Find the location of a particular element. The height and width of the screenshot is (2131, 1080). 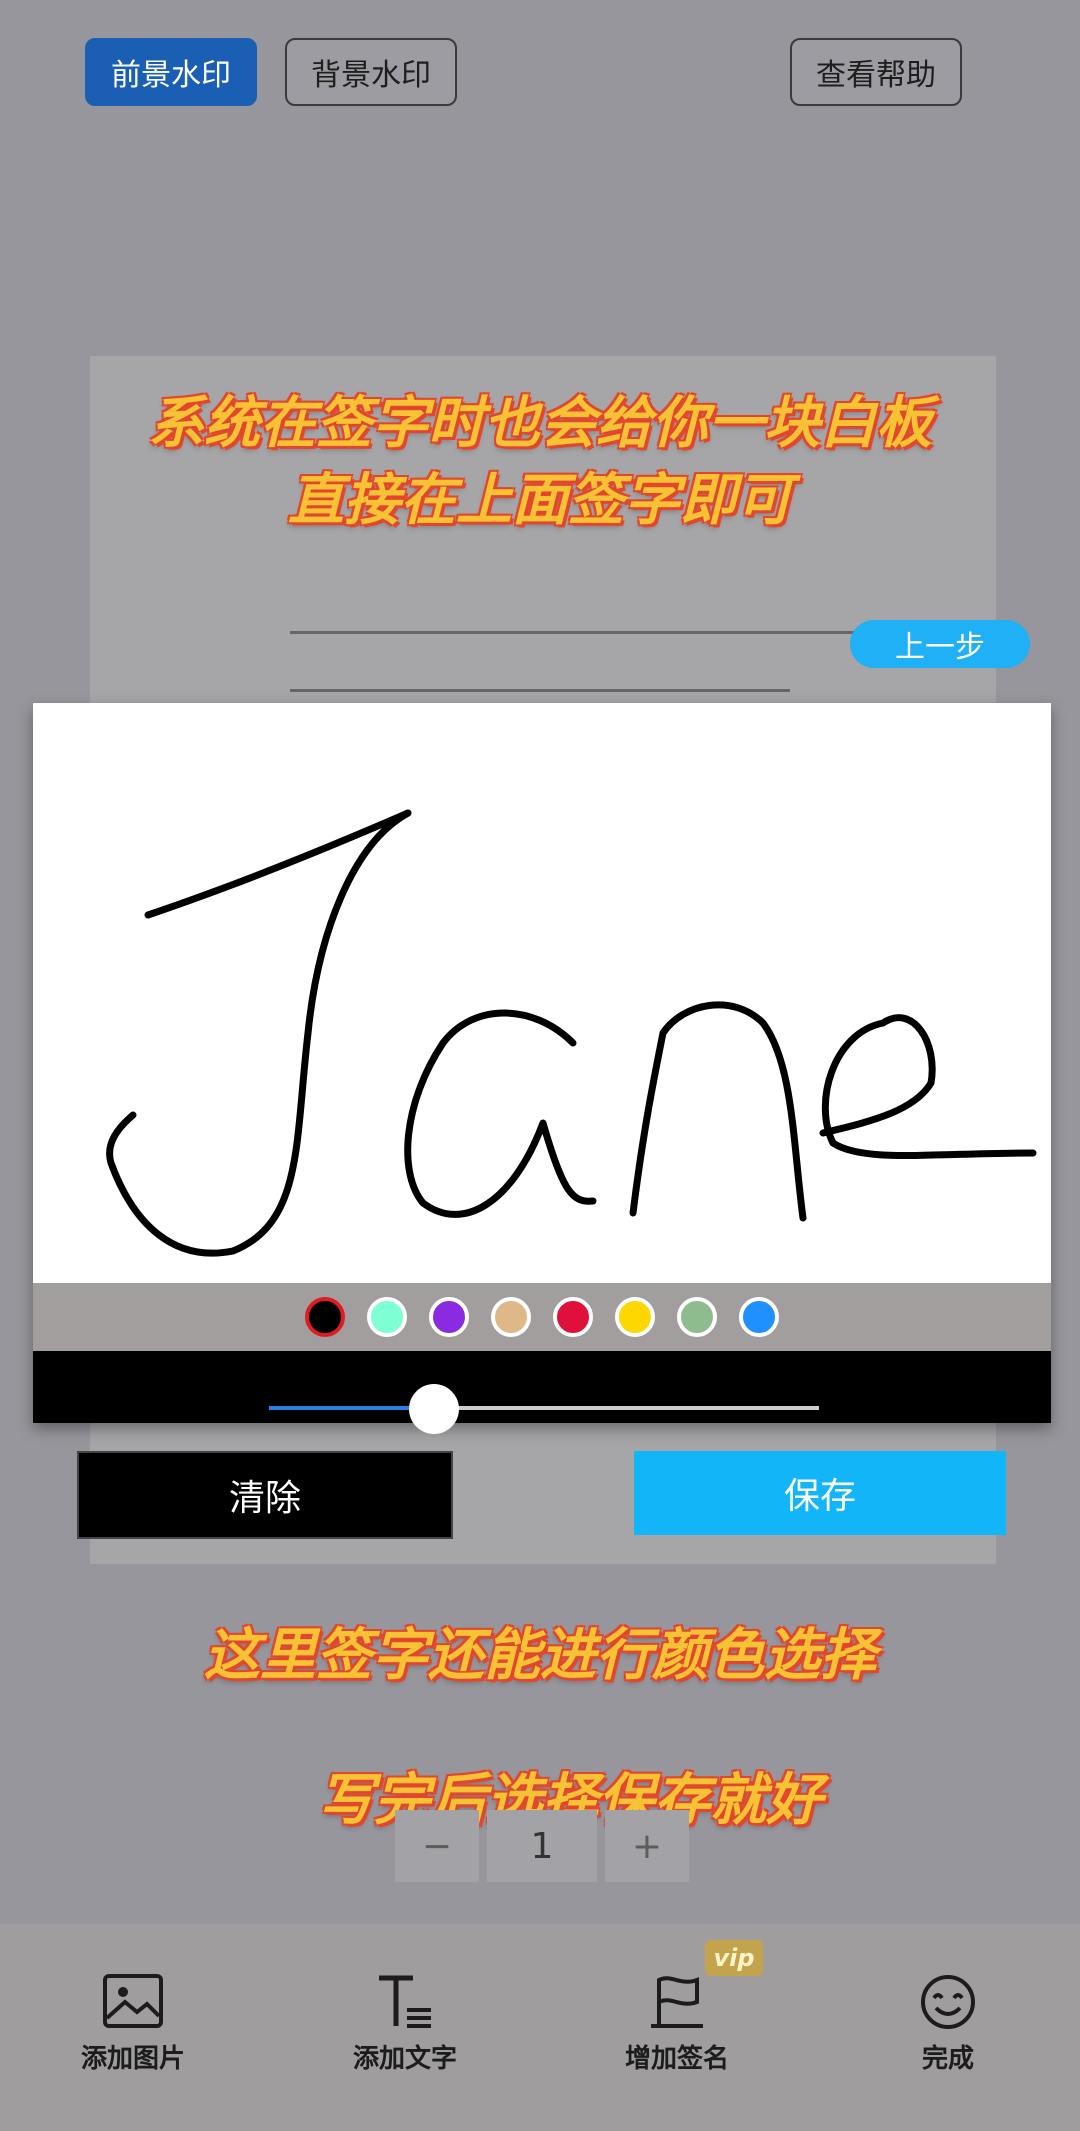

save-button: 保存 is located at coordinates (820, 1493).